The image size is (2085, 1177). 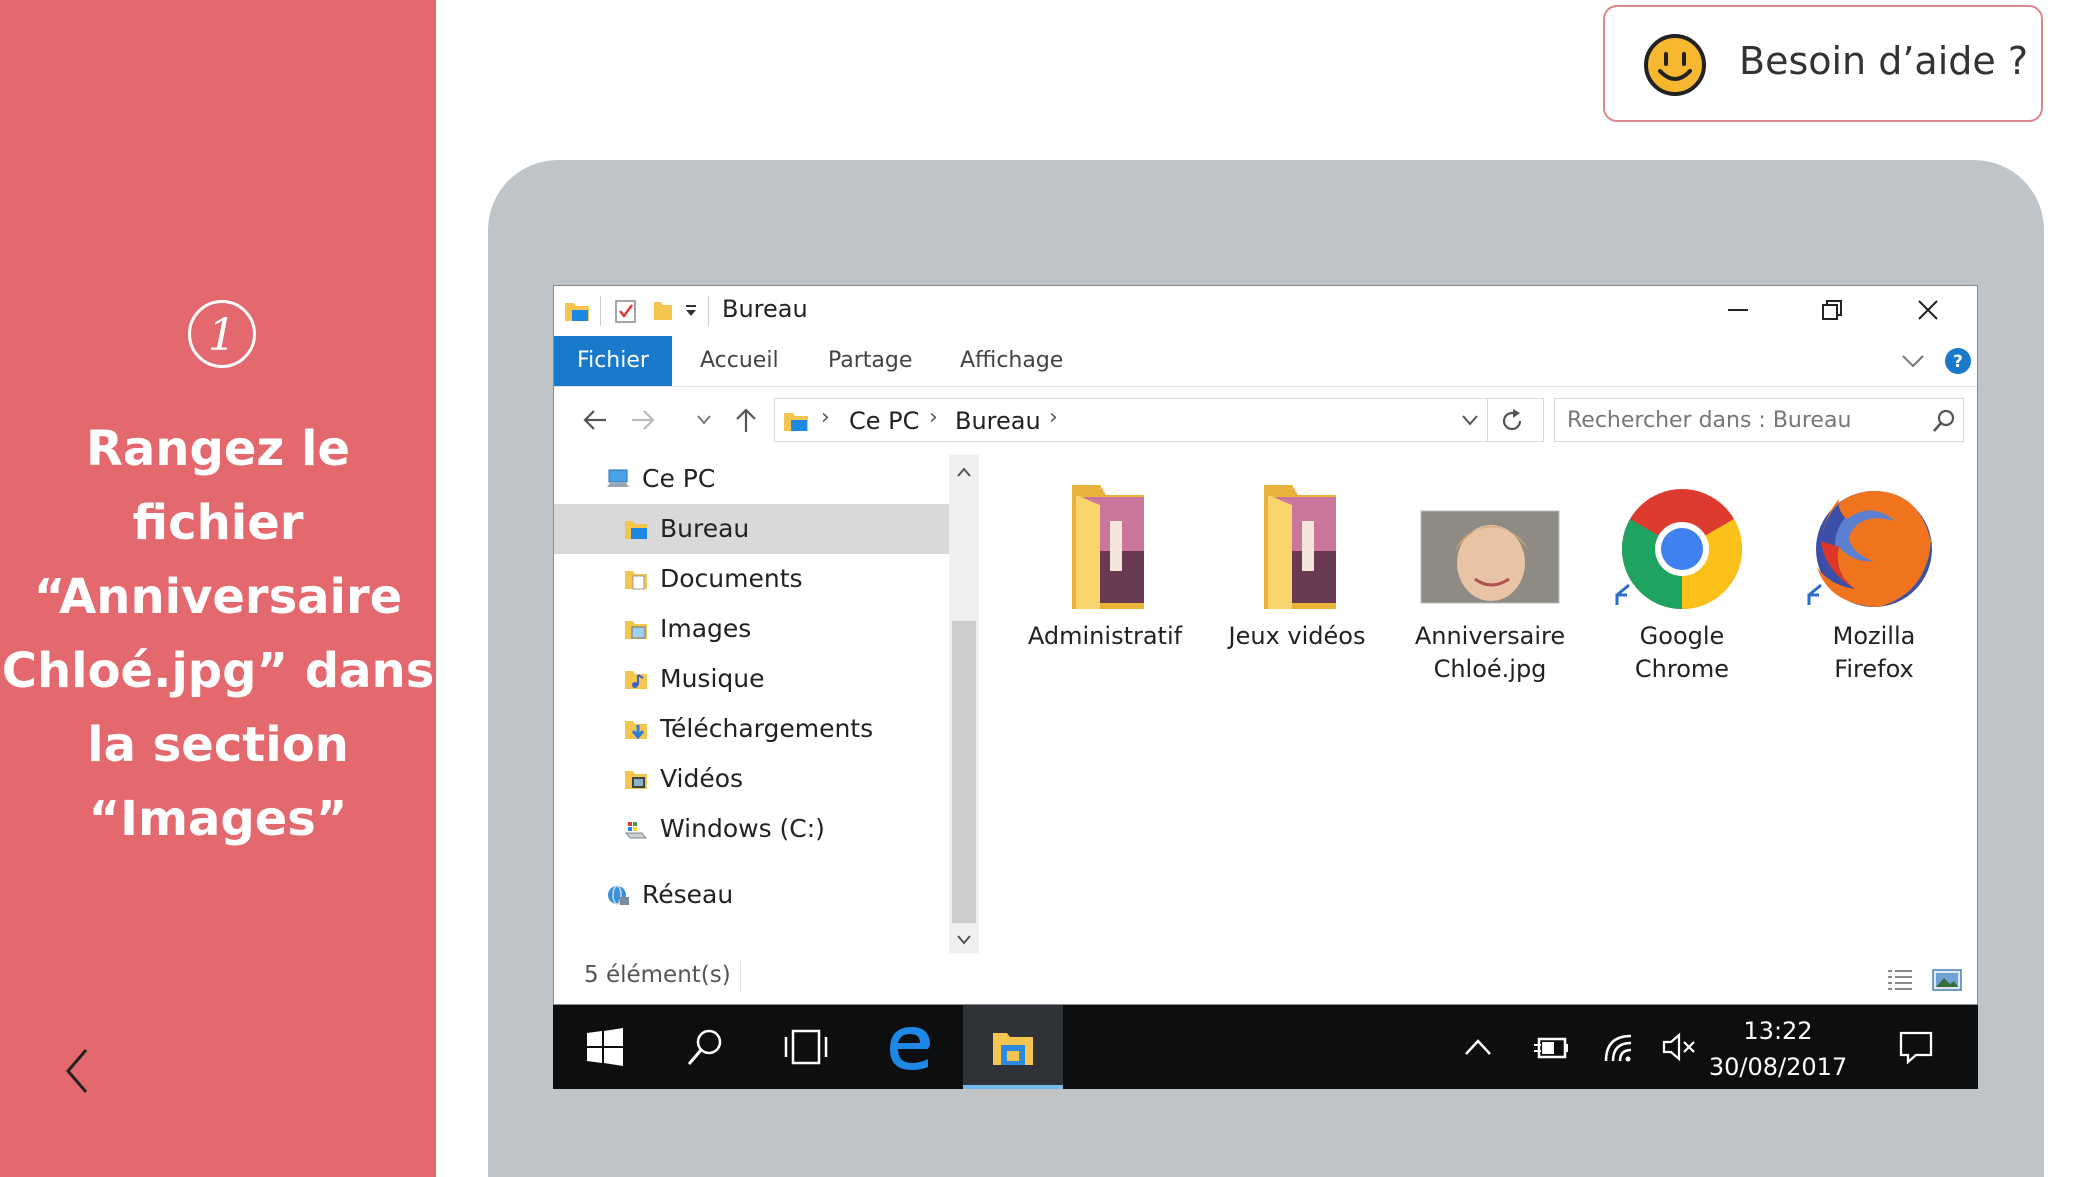 I want to click on file-item-anniversaire-chloe: Anniversaire Chloé.jpg, so click(x=1490, y=583).